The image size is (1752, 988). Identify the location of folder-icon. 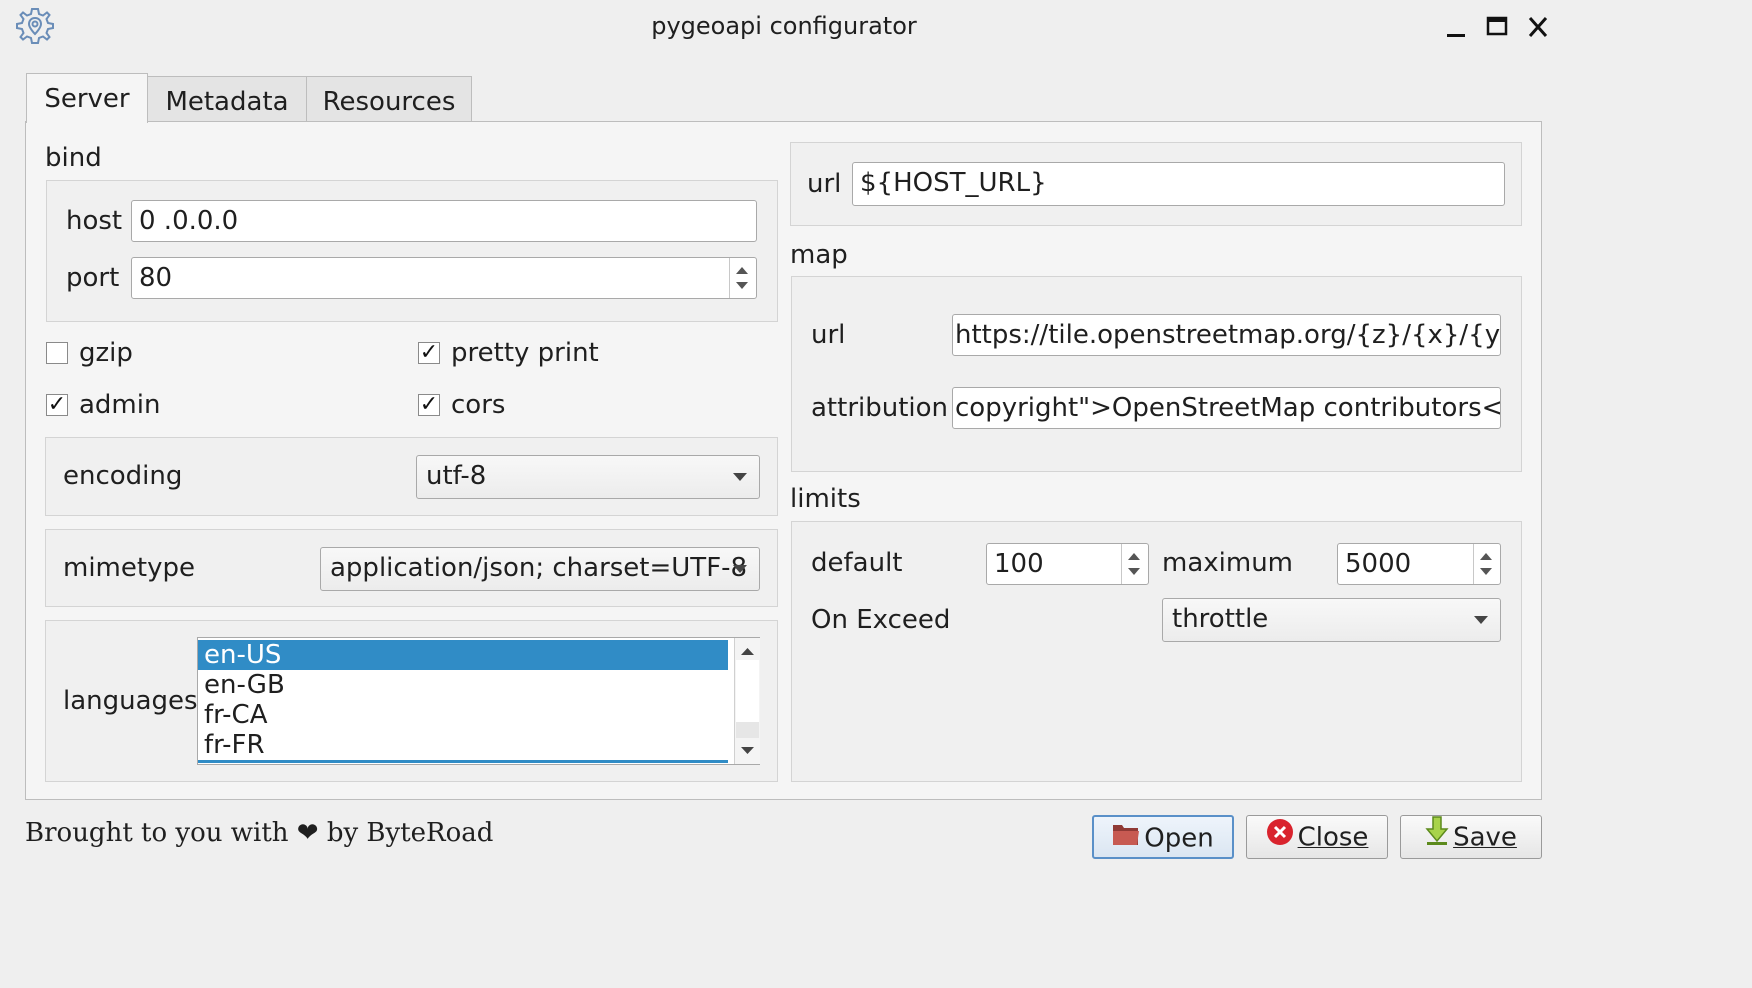
(1126, 839).